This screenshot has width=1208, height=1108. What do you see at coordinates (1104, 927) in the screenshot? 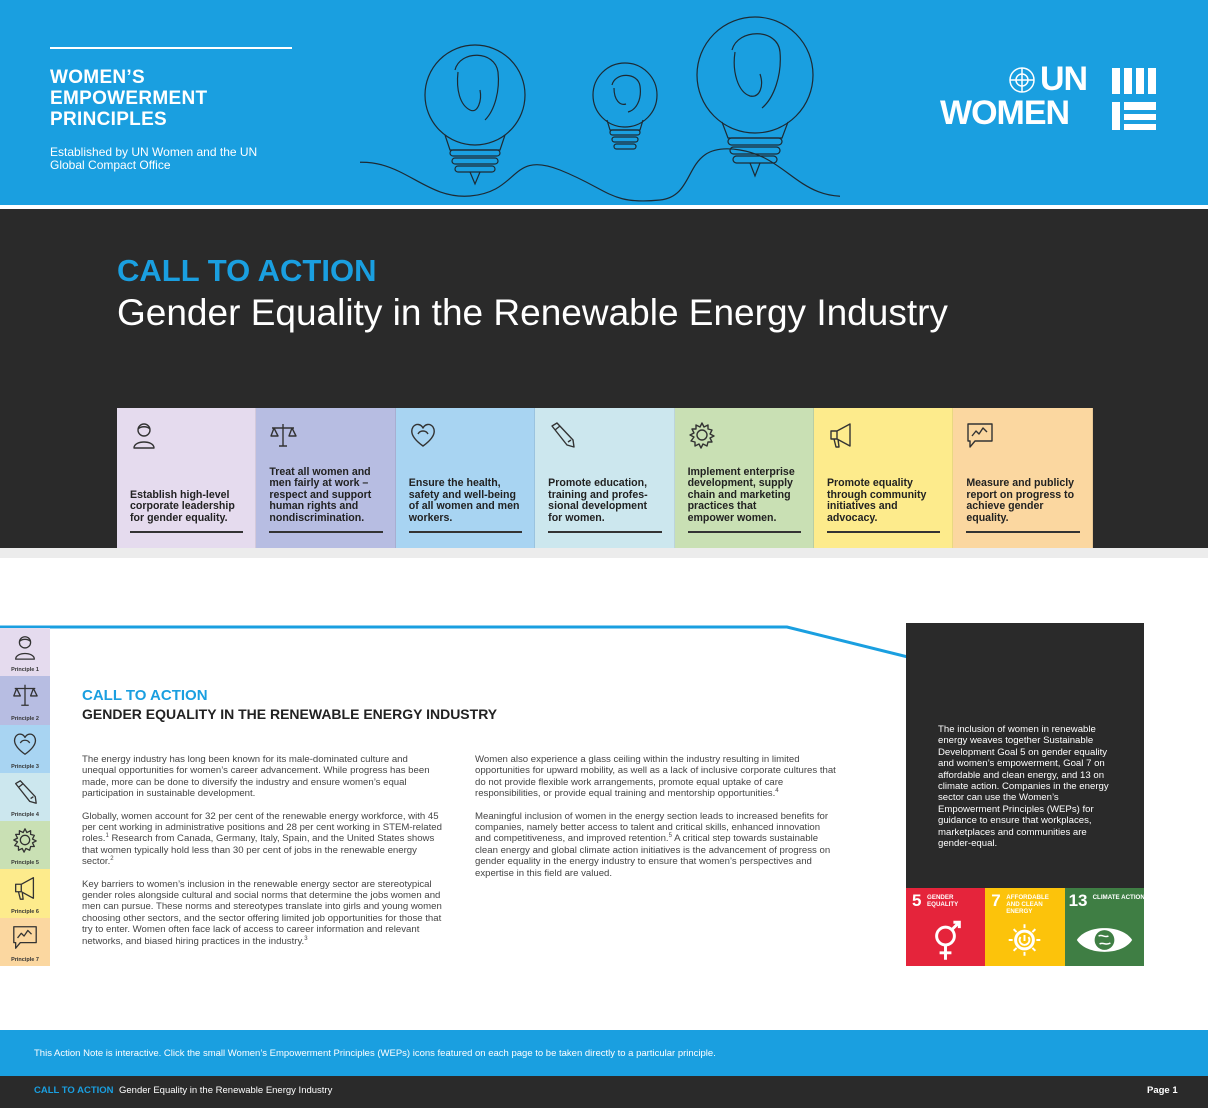
I see `sdg-tile-13: 13 CLIMATE ACTION` at bounding box center [1104, 927].